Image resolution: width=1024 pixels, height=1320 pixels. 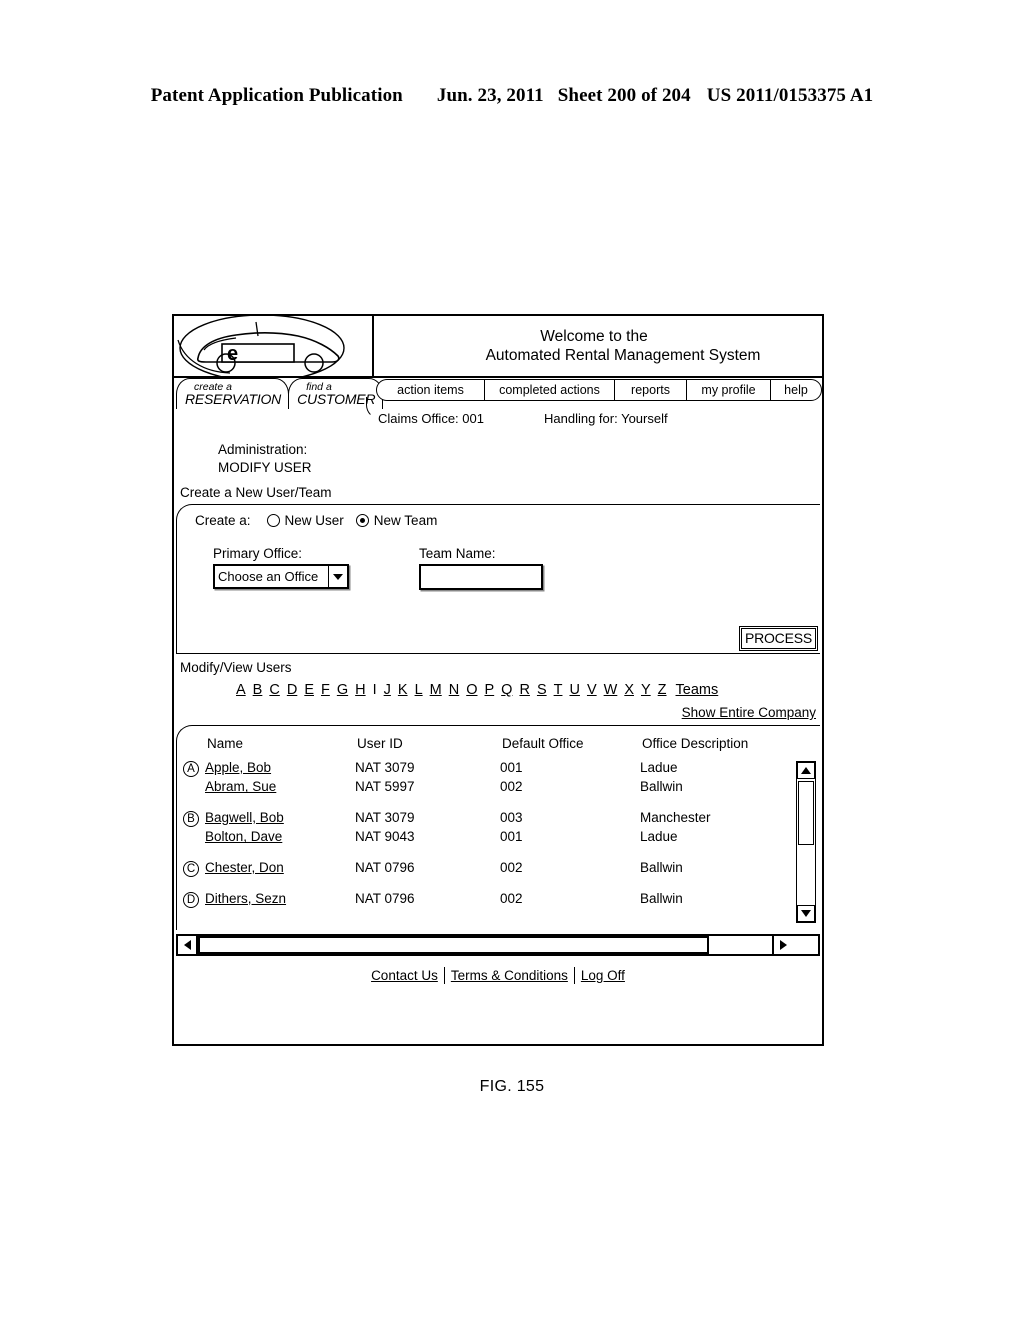 I want to click on scroll-down-button, so click(x=806, y=914).